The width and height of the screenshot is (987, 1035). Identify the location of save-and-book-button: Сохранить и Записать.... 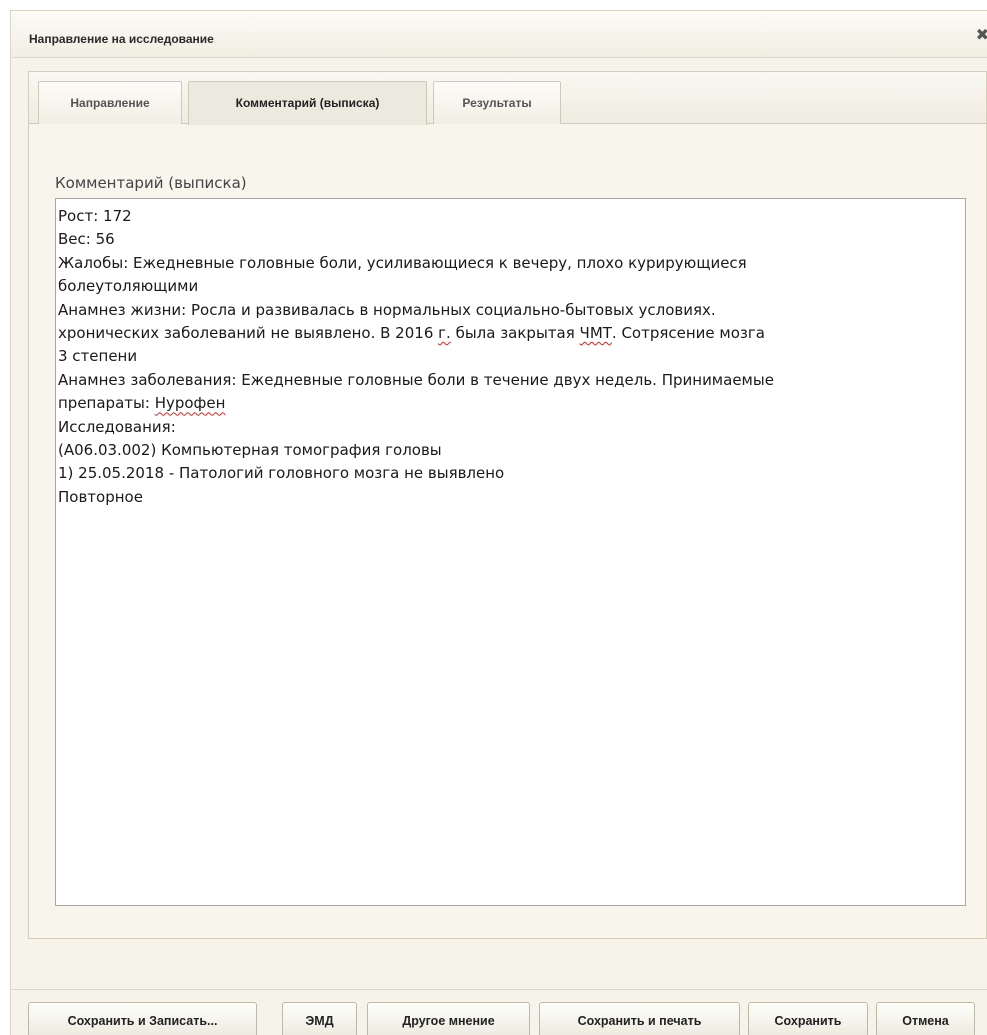
(142, 1018).